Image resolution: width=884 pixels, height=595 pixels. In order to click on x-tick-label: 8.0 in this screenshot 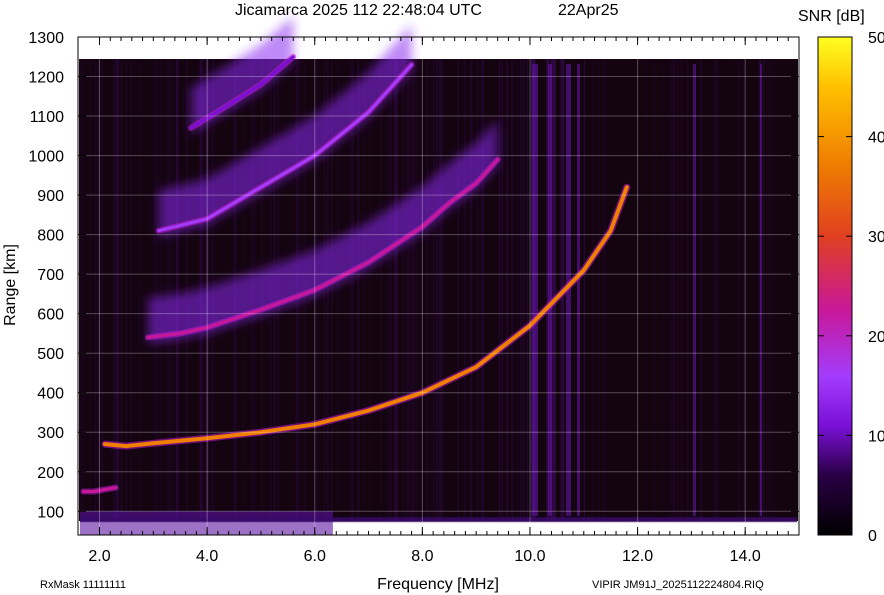, I will do `click(422, 556)`.